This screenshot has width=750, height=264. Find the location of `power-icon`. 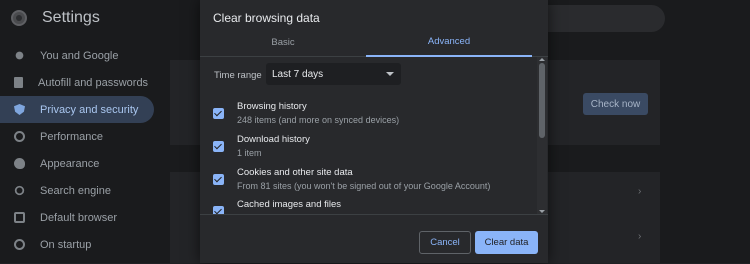

power-icon is located at coordinates (19, 244).